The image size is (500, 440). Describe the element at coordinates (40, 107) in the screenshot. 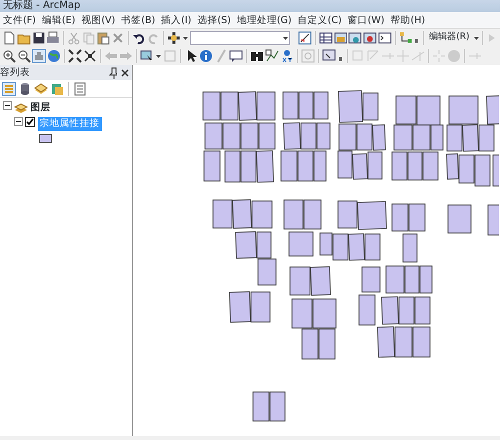

I see `layer-group-label: 图层` at that location.